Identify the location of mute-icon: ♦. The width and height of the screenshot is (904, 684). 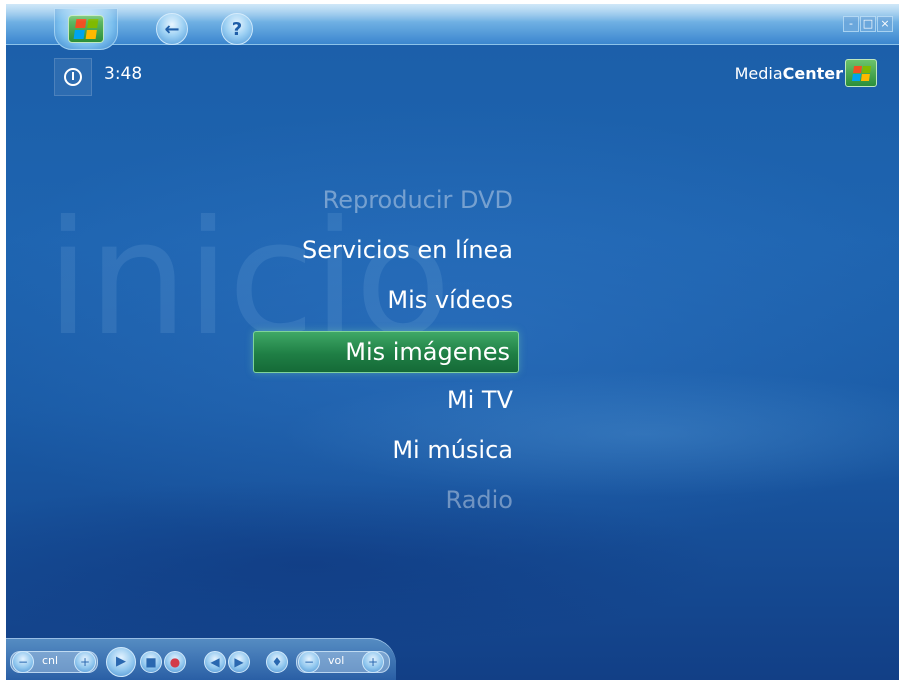
(277, 662).